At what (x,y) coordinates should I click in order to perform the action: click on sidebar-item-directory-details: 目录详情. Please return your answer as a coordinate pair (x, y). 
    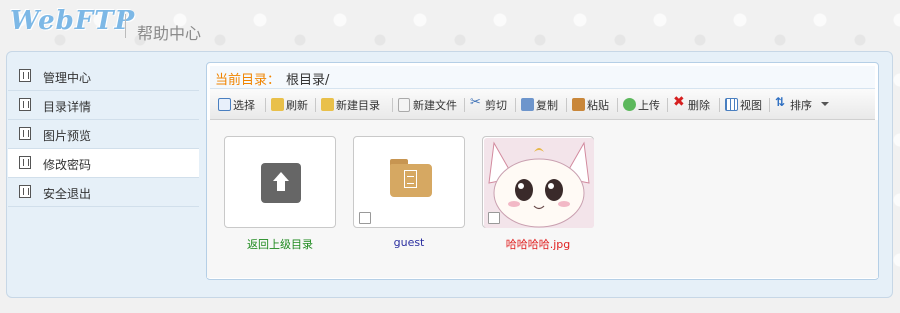
    Looking at the image, I should click on (103, 105).